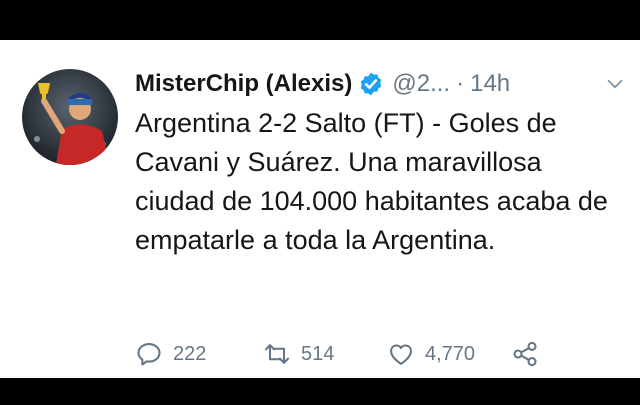  What do you see at coordinates (70, 117) in the screenshot?
I see `avatar` at bounding box center [70, 117].